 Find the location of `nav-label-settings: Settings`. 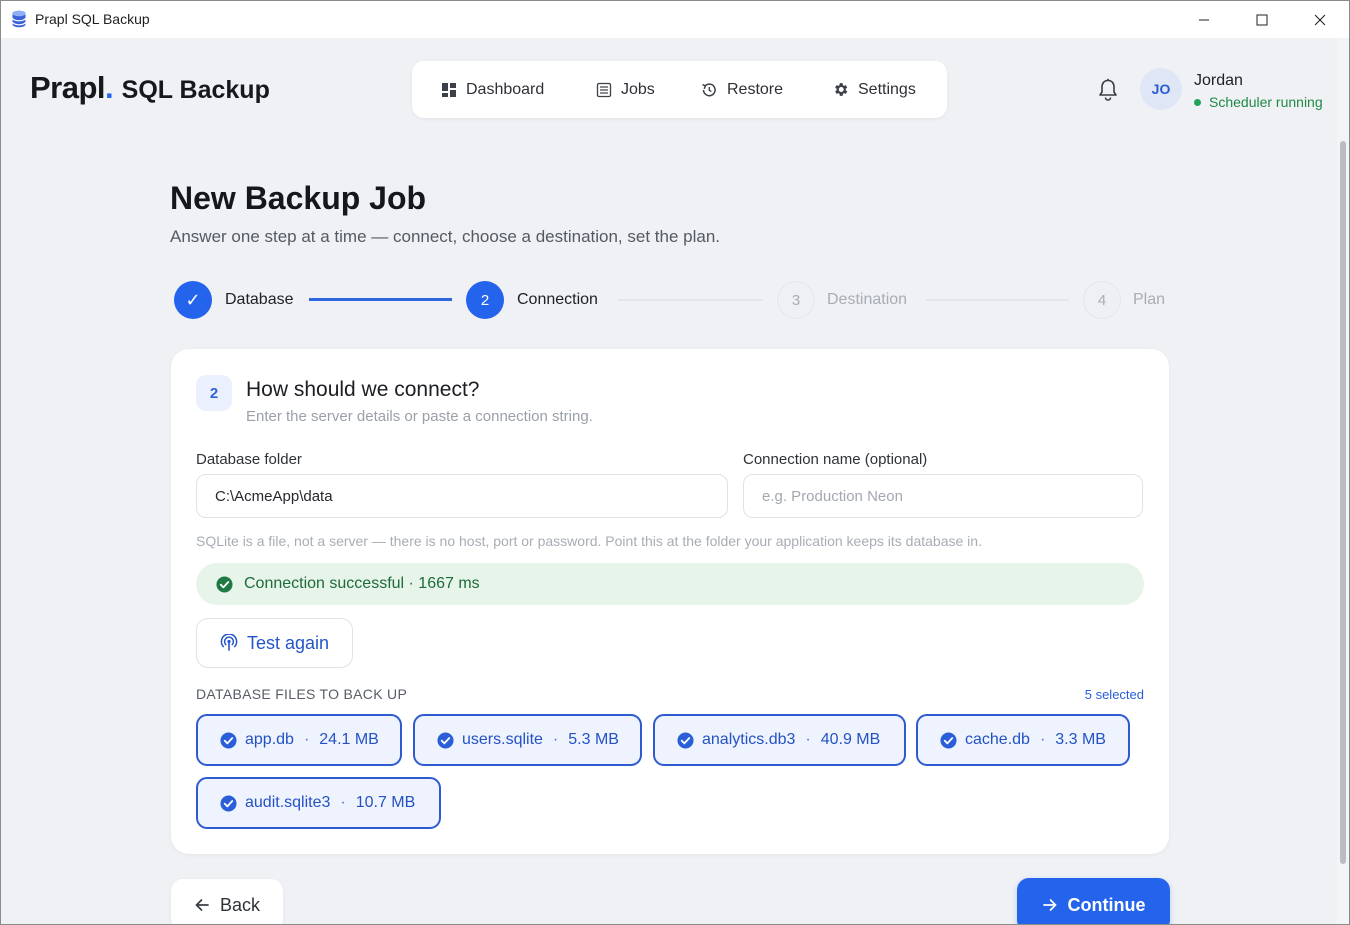

nav-label-settings: Settings is located at coordinates (887, 89).